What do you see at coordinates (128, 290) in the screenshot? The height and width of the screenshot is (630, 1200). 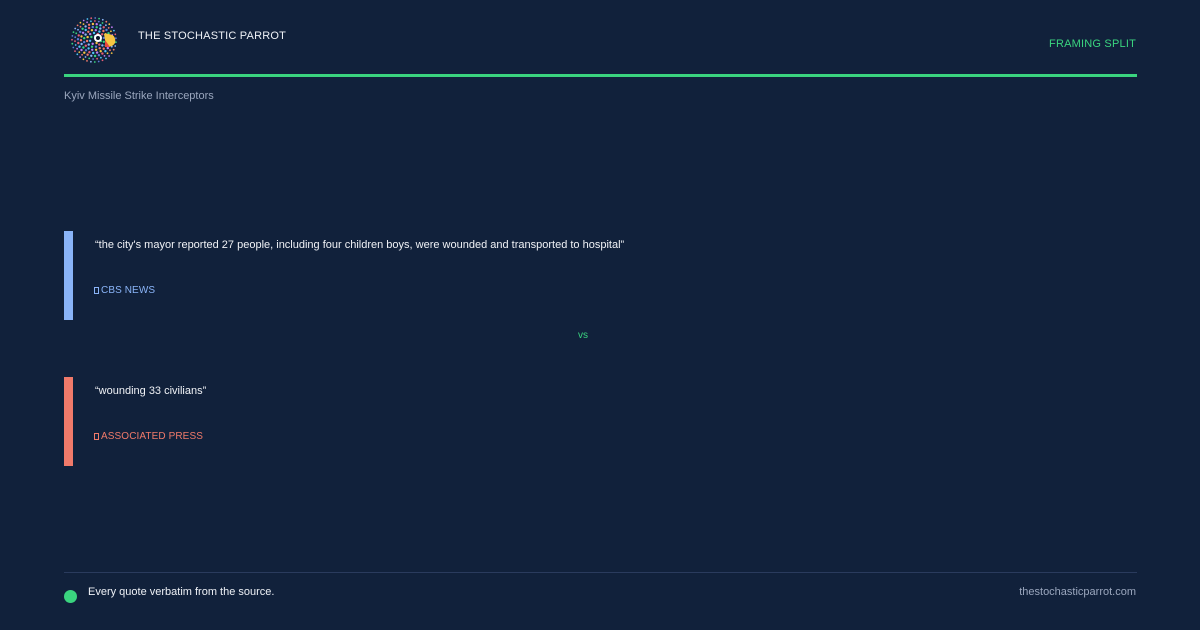 I see `source-label: CBS NEWS` at bounding box center [128, 290].